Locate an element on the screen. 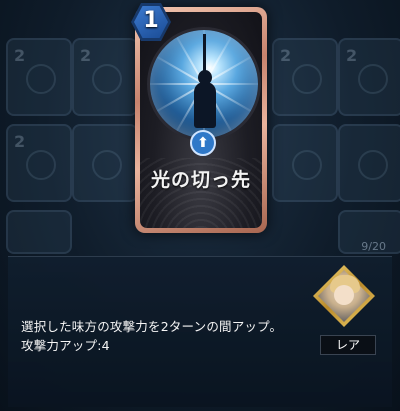 The width and height of the screenshot is (400, 411). rarity-label: レア is located at coordinates (348, 345).